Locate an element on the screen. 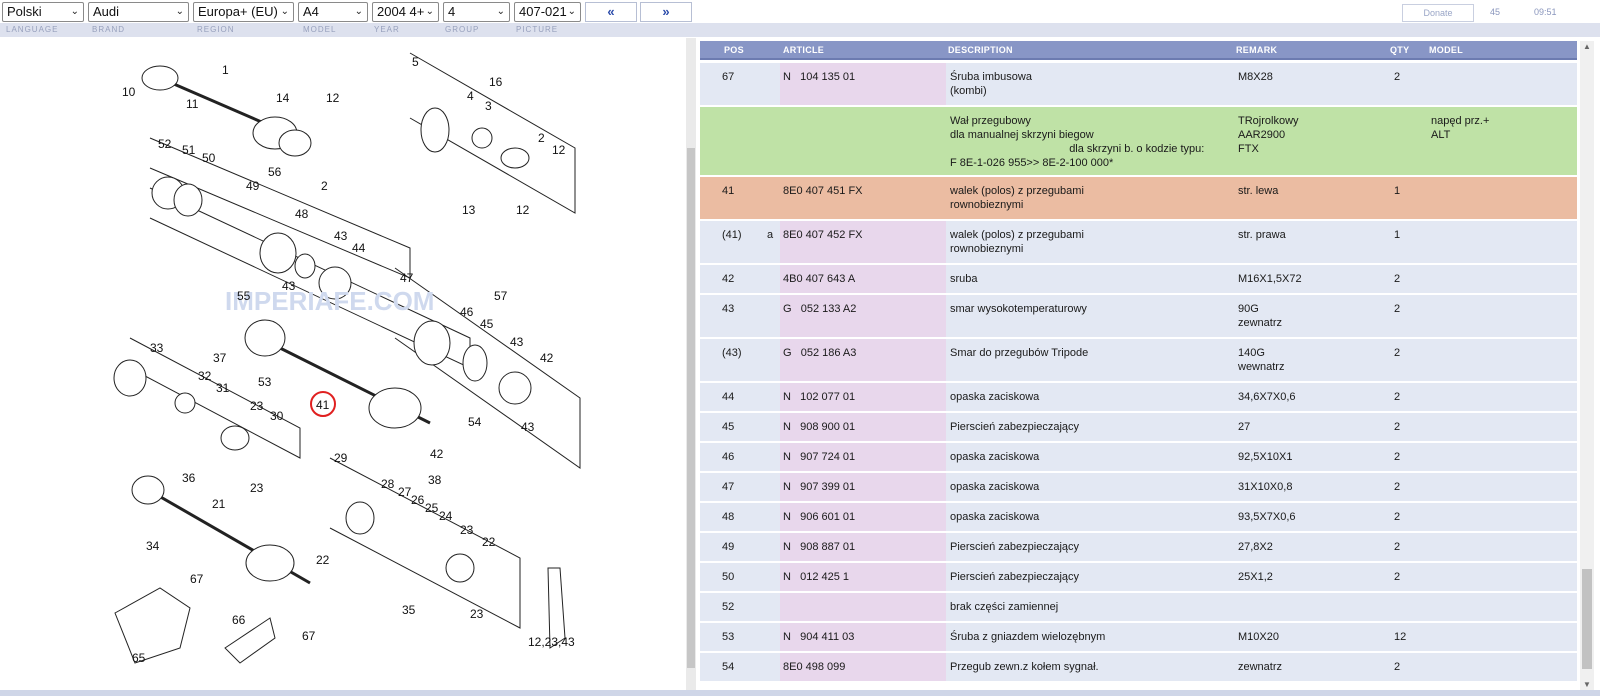 The image size is (1600, 696). year-select: 2004 4+ ⌄ is located at coordinates (405, 12).